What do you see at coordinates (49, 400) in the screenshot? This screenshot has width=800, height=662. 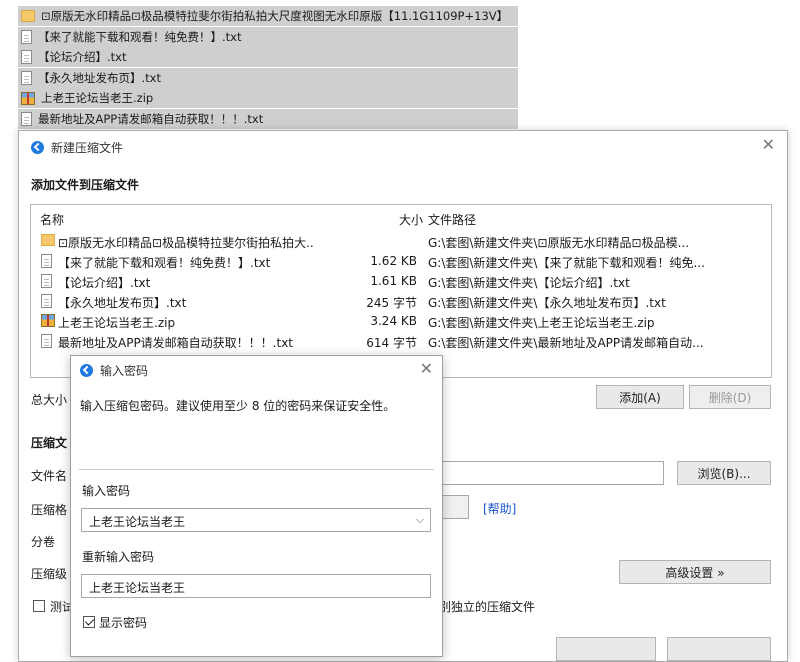 I see `total-size-label: 总大小` at bounding box center [49, 400].